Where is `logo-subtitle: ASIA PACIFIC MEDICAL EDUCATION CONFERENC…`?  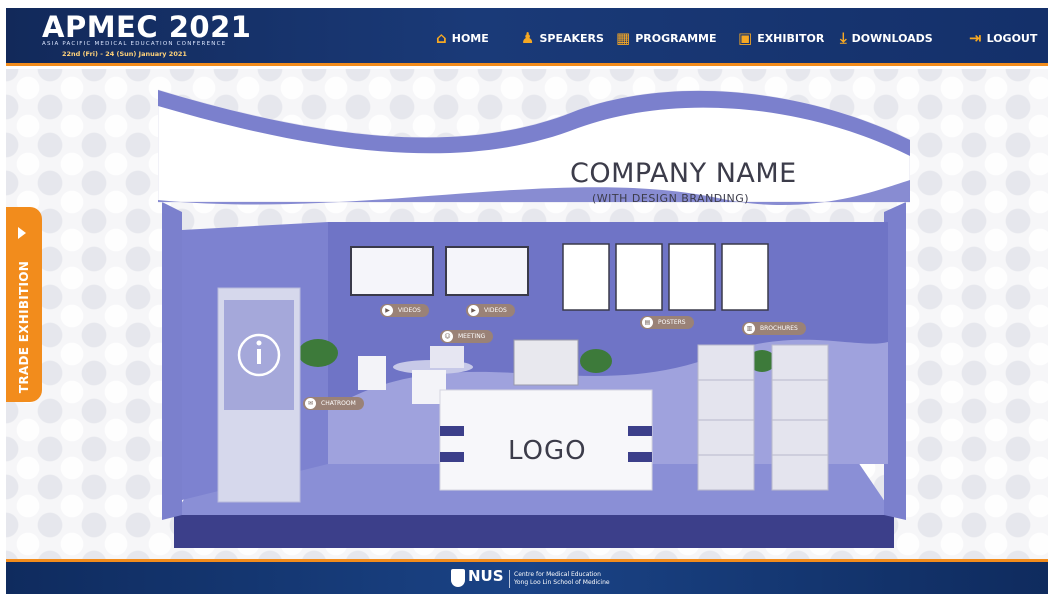
logo-subtitle: ASIA PACIFIC MEDICAL EDUCATION CONFERENC… is located at coordinates (134, 44).